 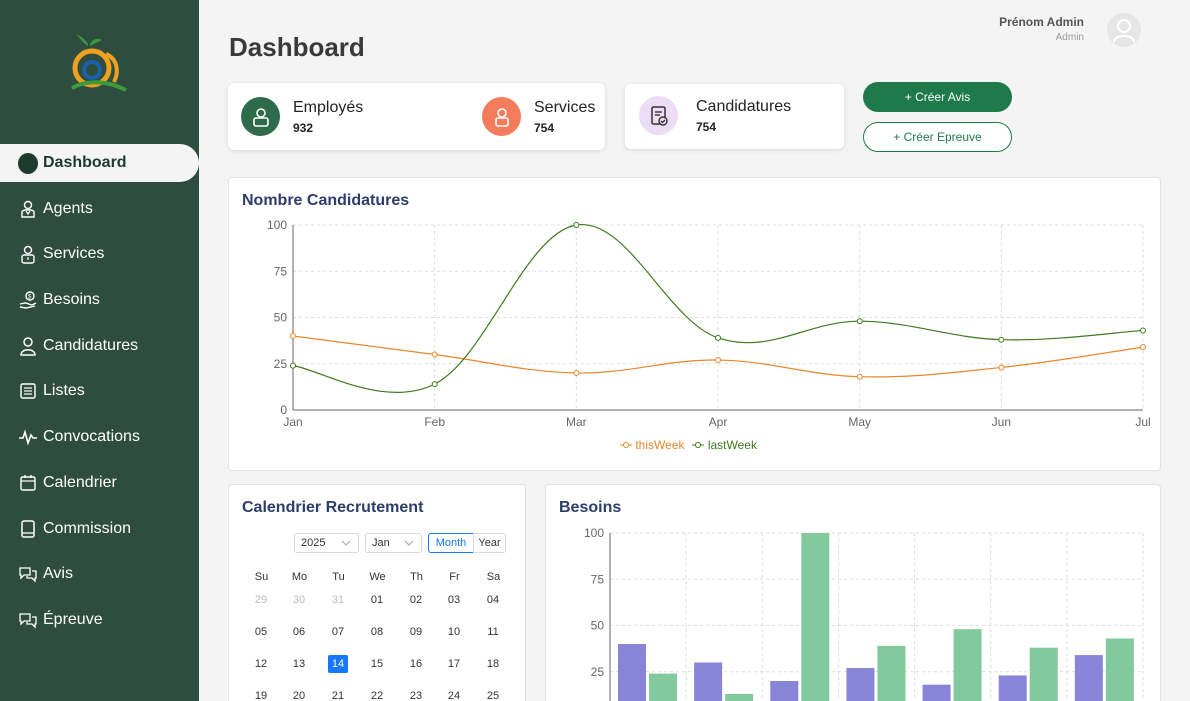 What do you see at coordinates (261, 600) in the screenshot?
I see `calendar-day: 29` at bounding box center [261, 600].